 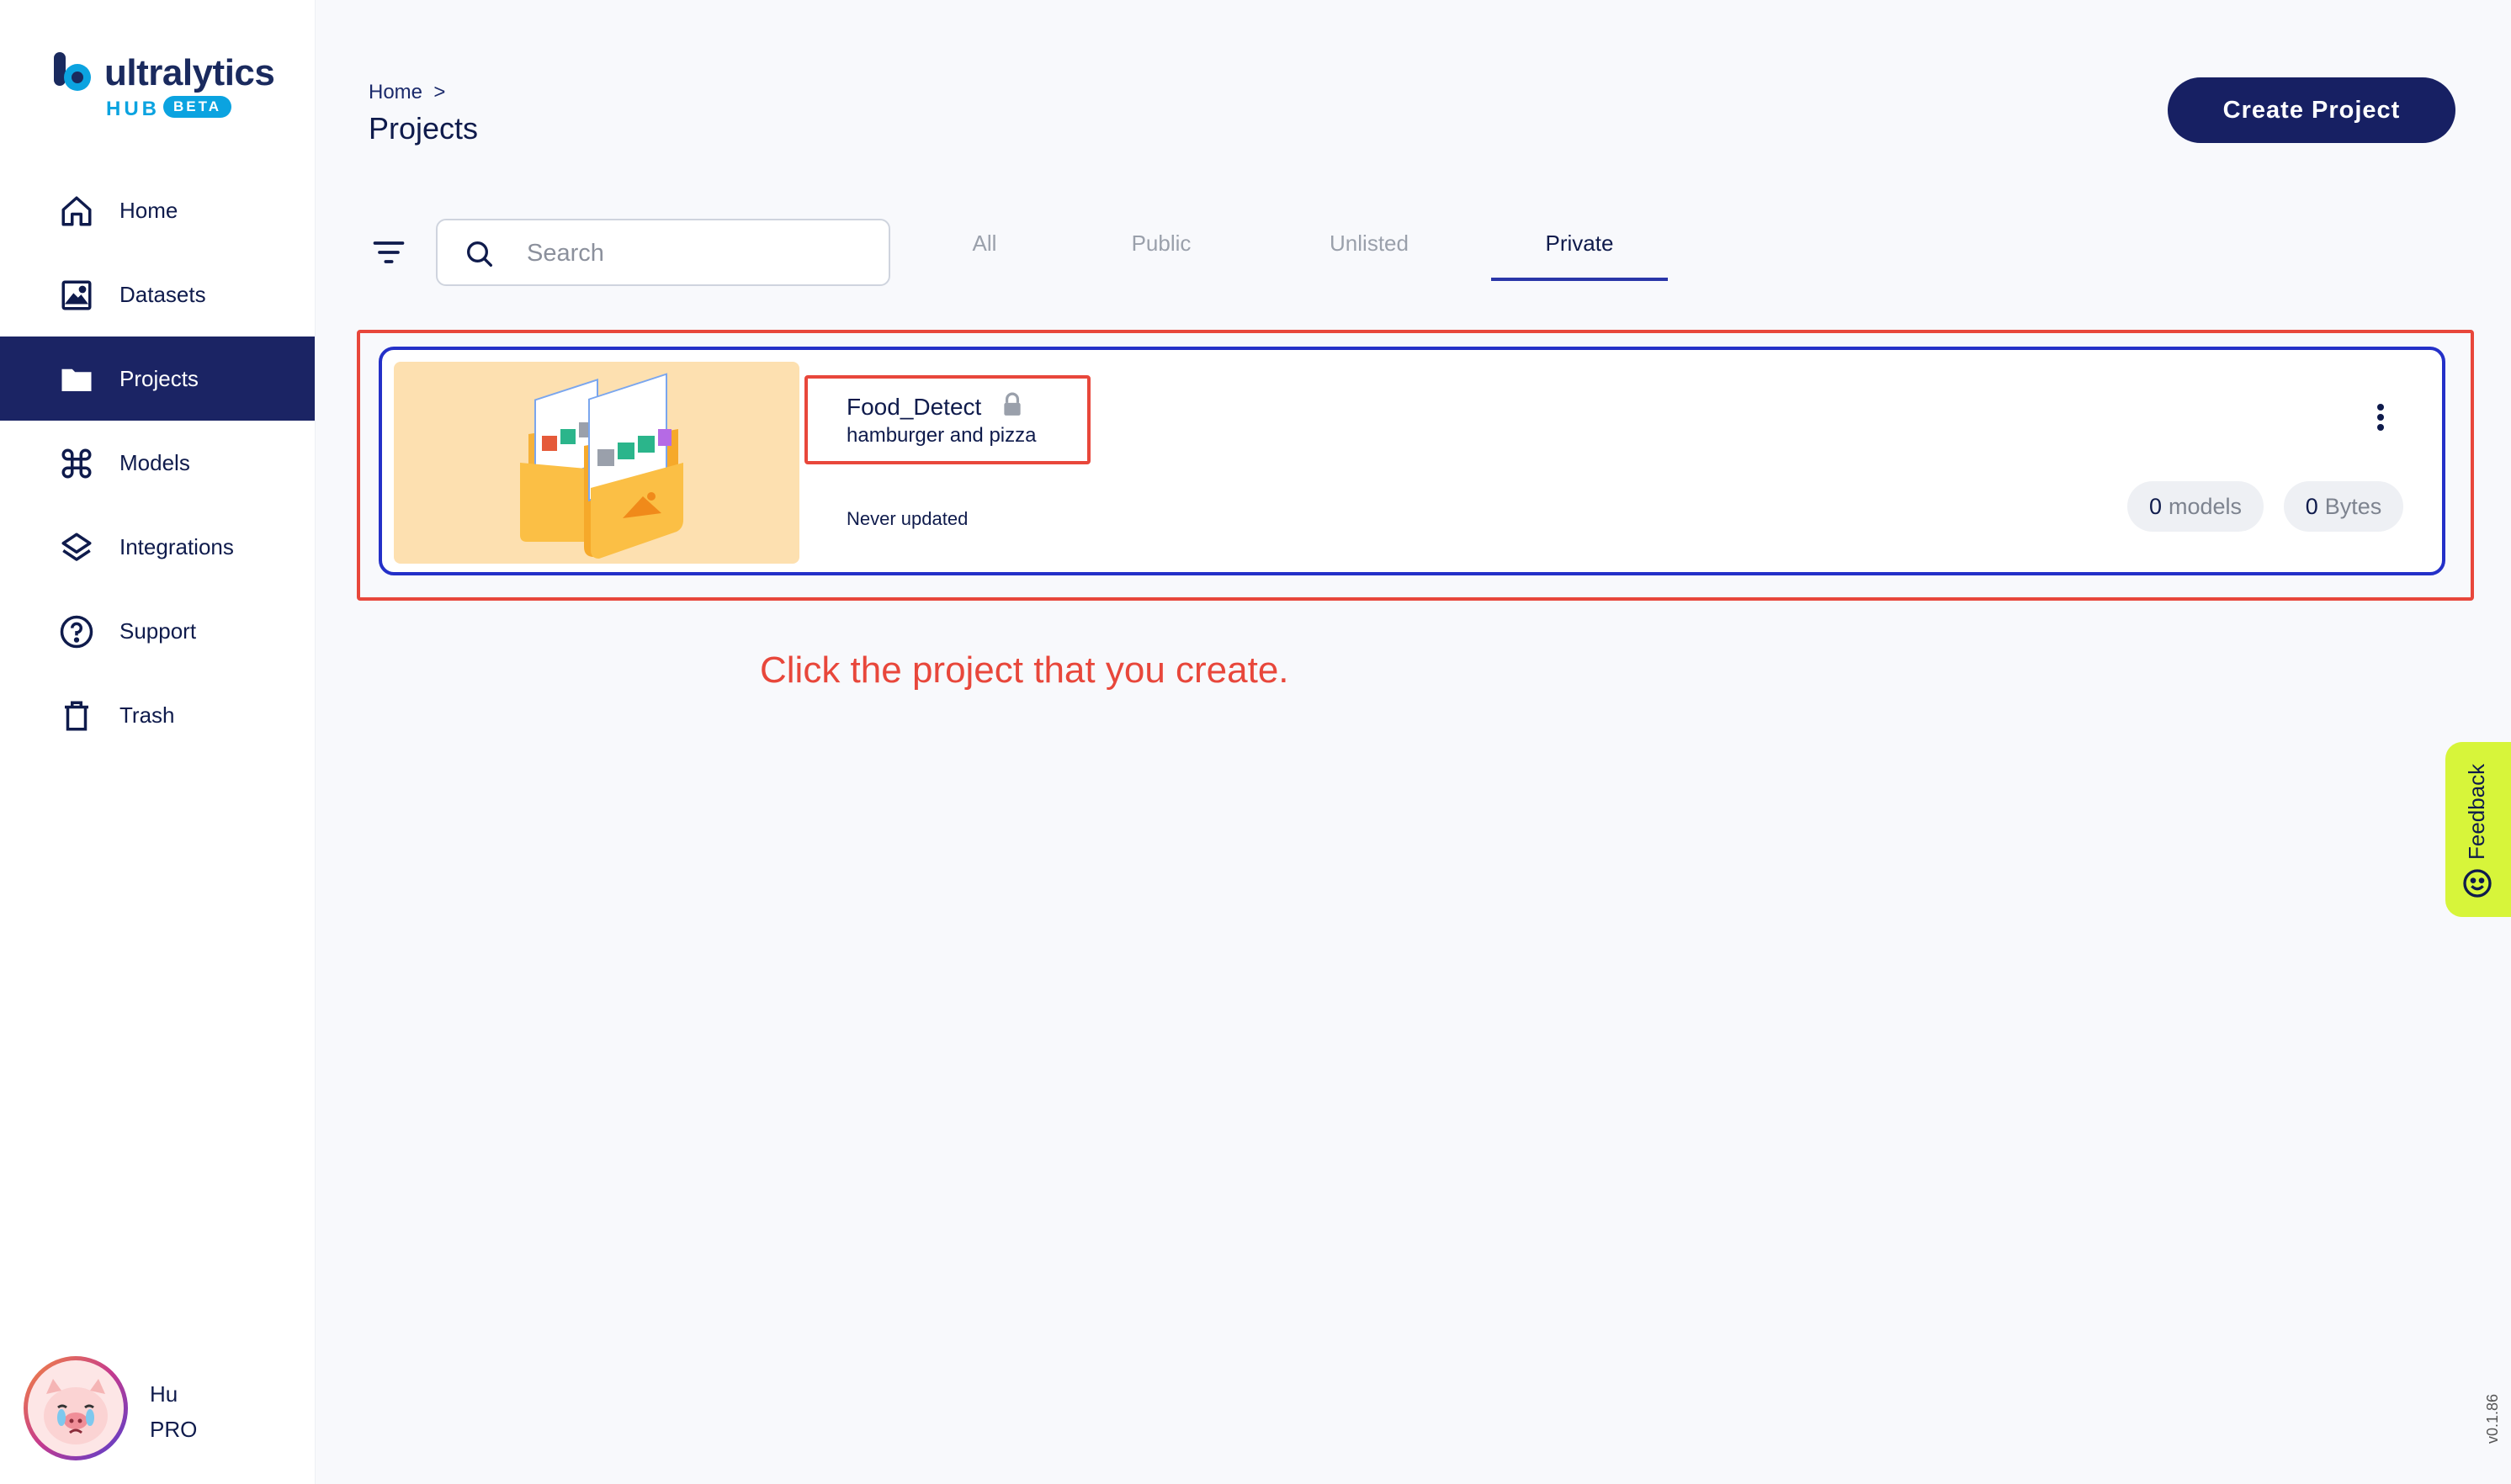 What do you see at coordinates (162, 294) in the screenshot?
I see `sidebar-item-label: Datasets` at bounding box center [162, 294].